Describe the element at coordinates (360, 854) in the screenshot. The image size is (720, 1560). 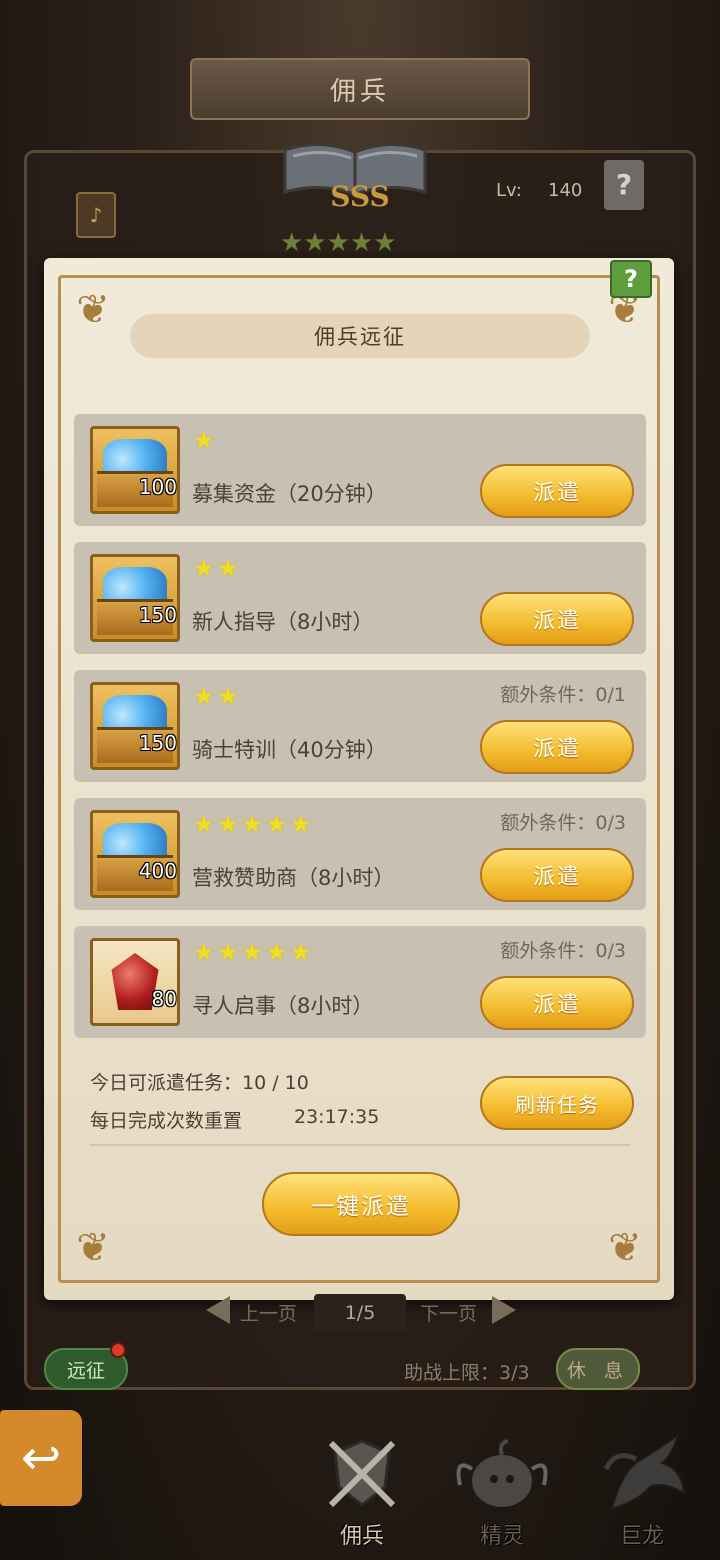
I see `task-row: 400 ★★★★★ 营救赞助商（8小时） 额外条件：0/3 派遣` at that location.